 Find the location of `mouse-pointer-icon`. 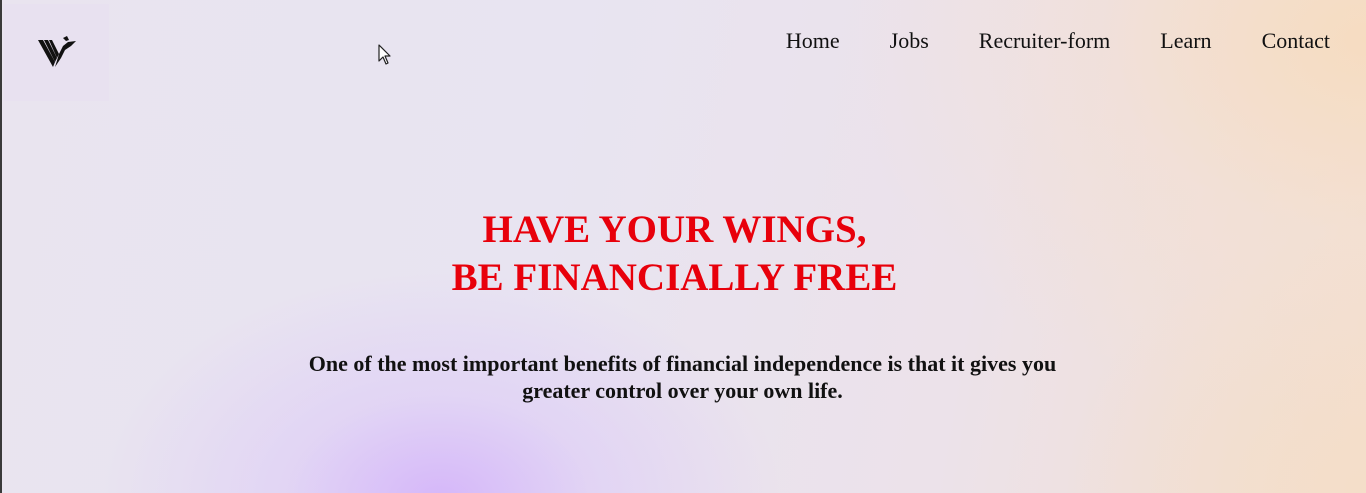

mouse-pointer-icon is located at coordinates (384, 54).